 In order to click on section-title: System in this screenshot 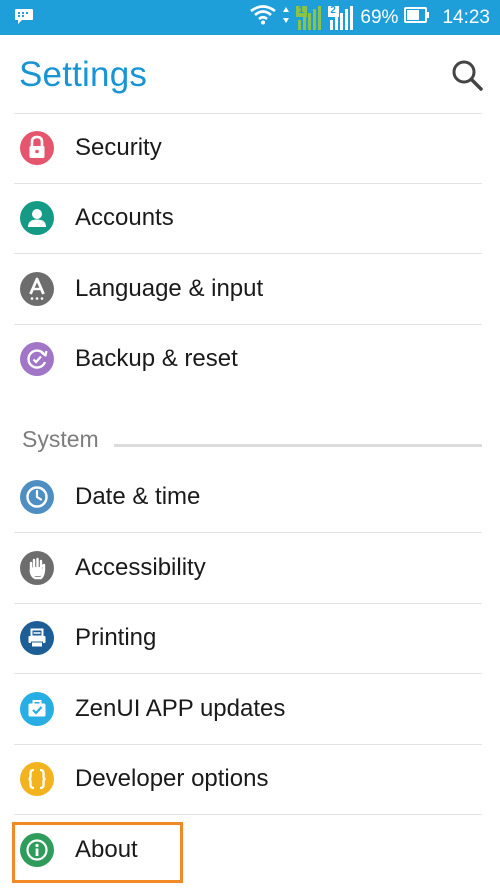, I will do `click(60, 439)`.